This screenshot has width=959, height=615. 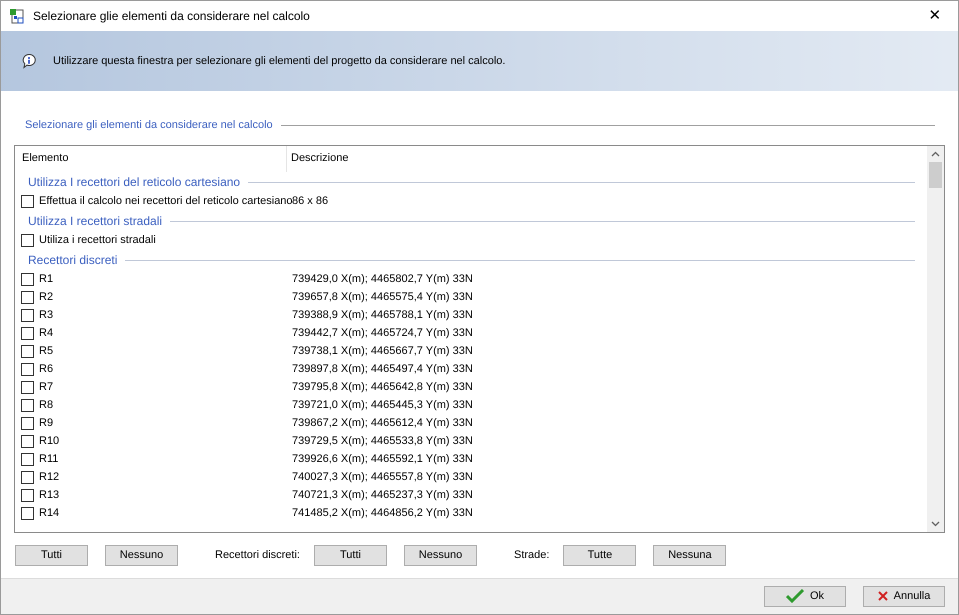 What do you see at coordinates (46, 352) in the screenshot?
I see `element-name: R5` at bounding box center [46, 352].